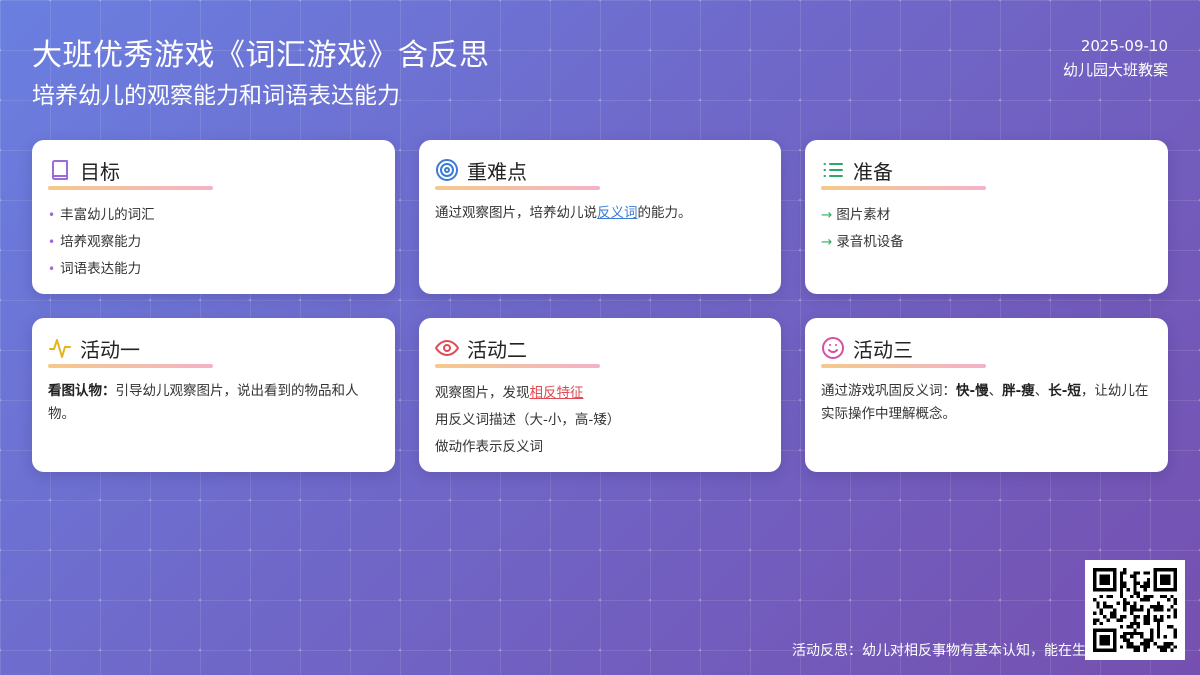 Image resolution: width=1200 pixels, height=675 pixels. I want to click on card-activity3: 活动三 通过游戏巩固反义词：快-慢、胖-瘦、长-短，让幼儿在实际操作中理解概念。, so click(986, 395).